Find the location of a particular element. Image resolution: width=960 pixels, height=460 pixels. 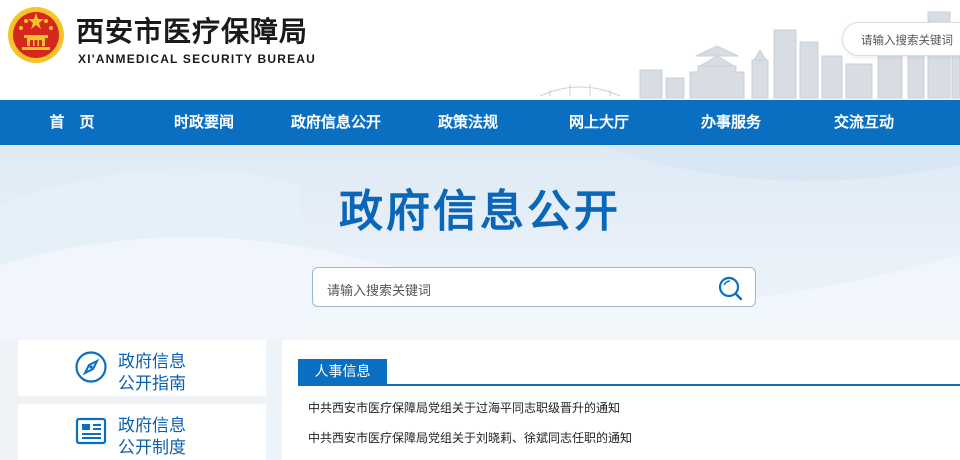

header-search-input: 请输入搜索关键词 is located at coordinates (901, 39).